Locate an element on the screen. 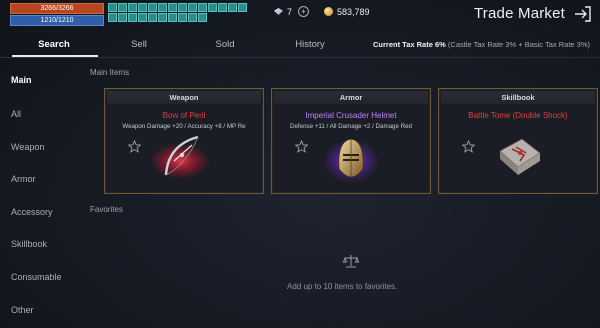  tome-icon is located at coordinates (520, 156).